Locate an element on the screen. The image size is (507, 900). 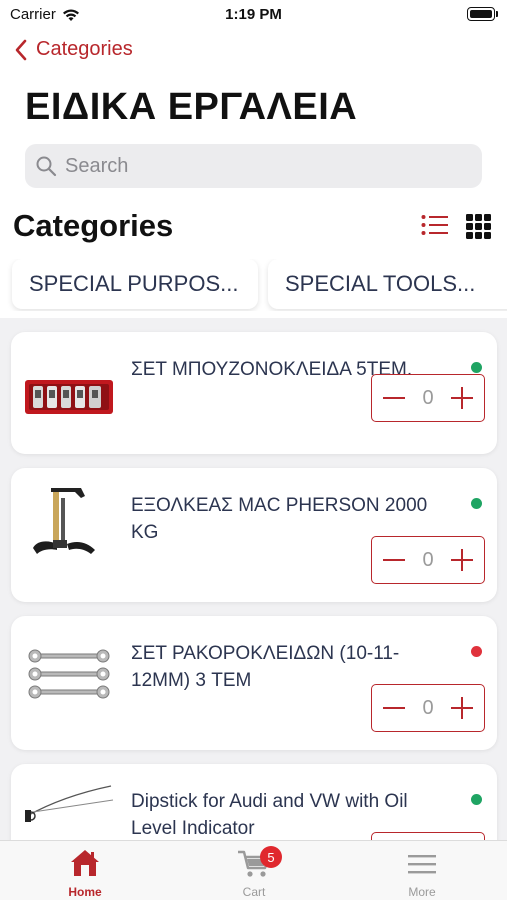
grid-view-button is located at coordinates (478, 226).